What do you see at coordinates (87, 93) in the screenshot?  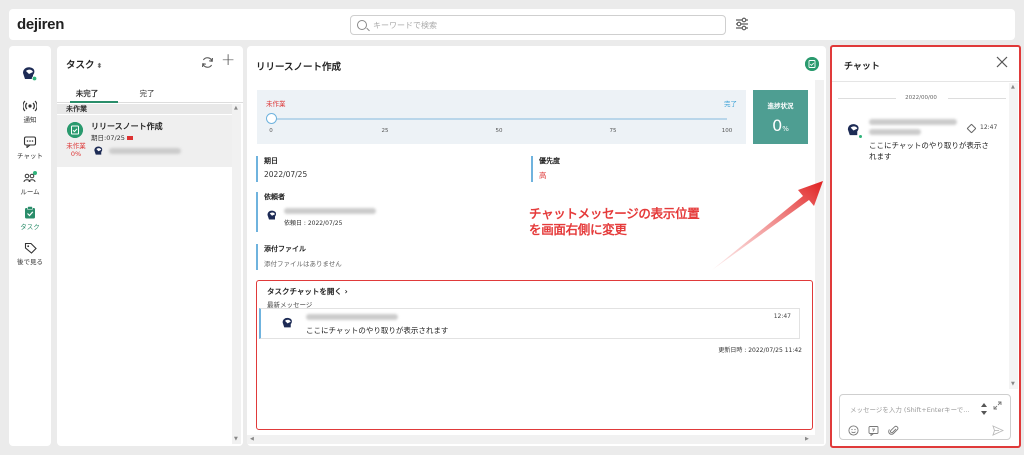 I see `tab-incomplete: 未完了` at bounding box center [87, 93].